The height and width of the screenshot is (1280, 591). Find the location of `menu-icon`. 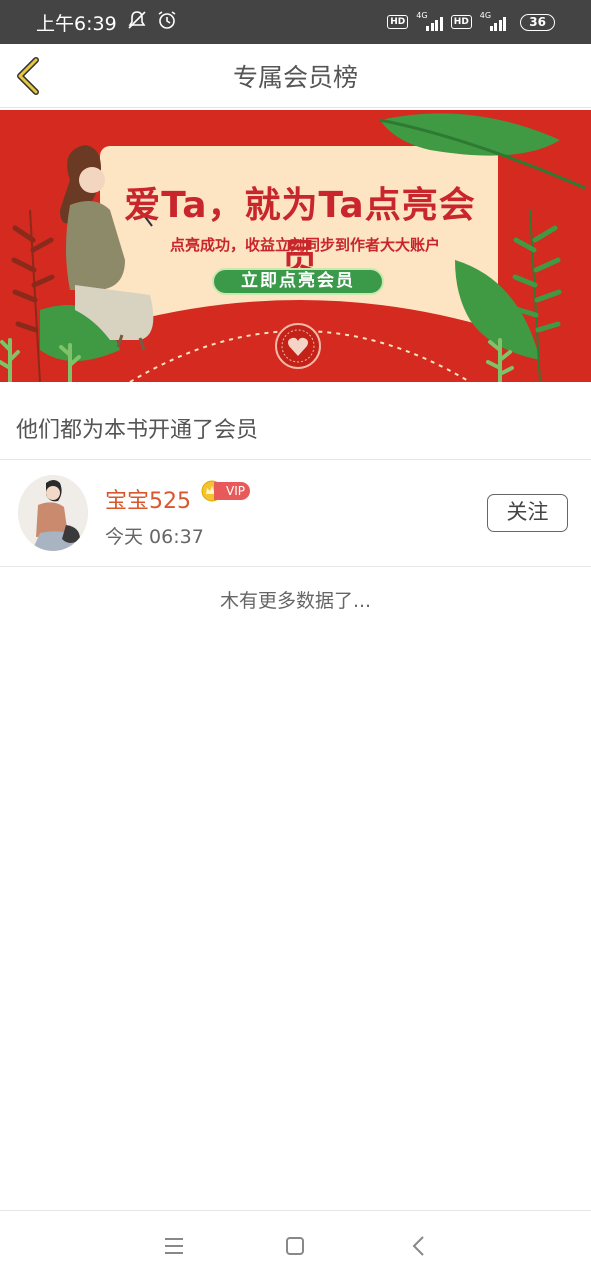

menu-icon is located at coordinates (174, 1246).